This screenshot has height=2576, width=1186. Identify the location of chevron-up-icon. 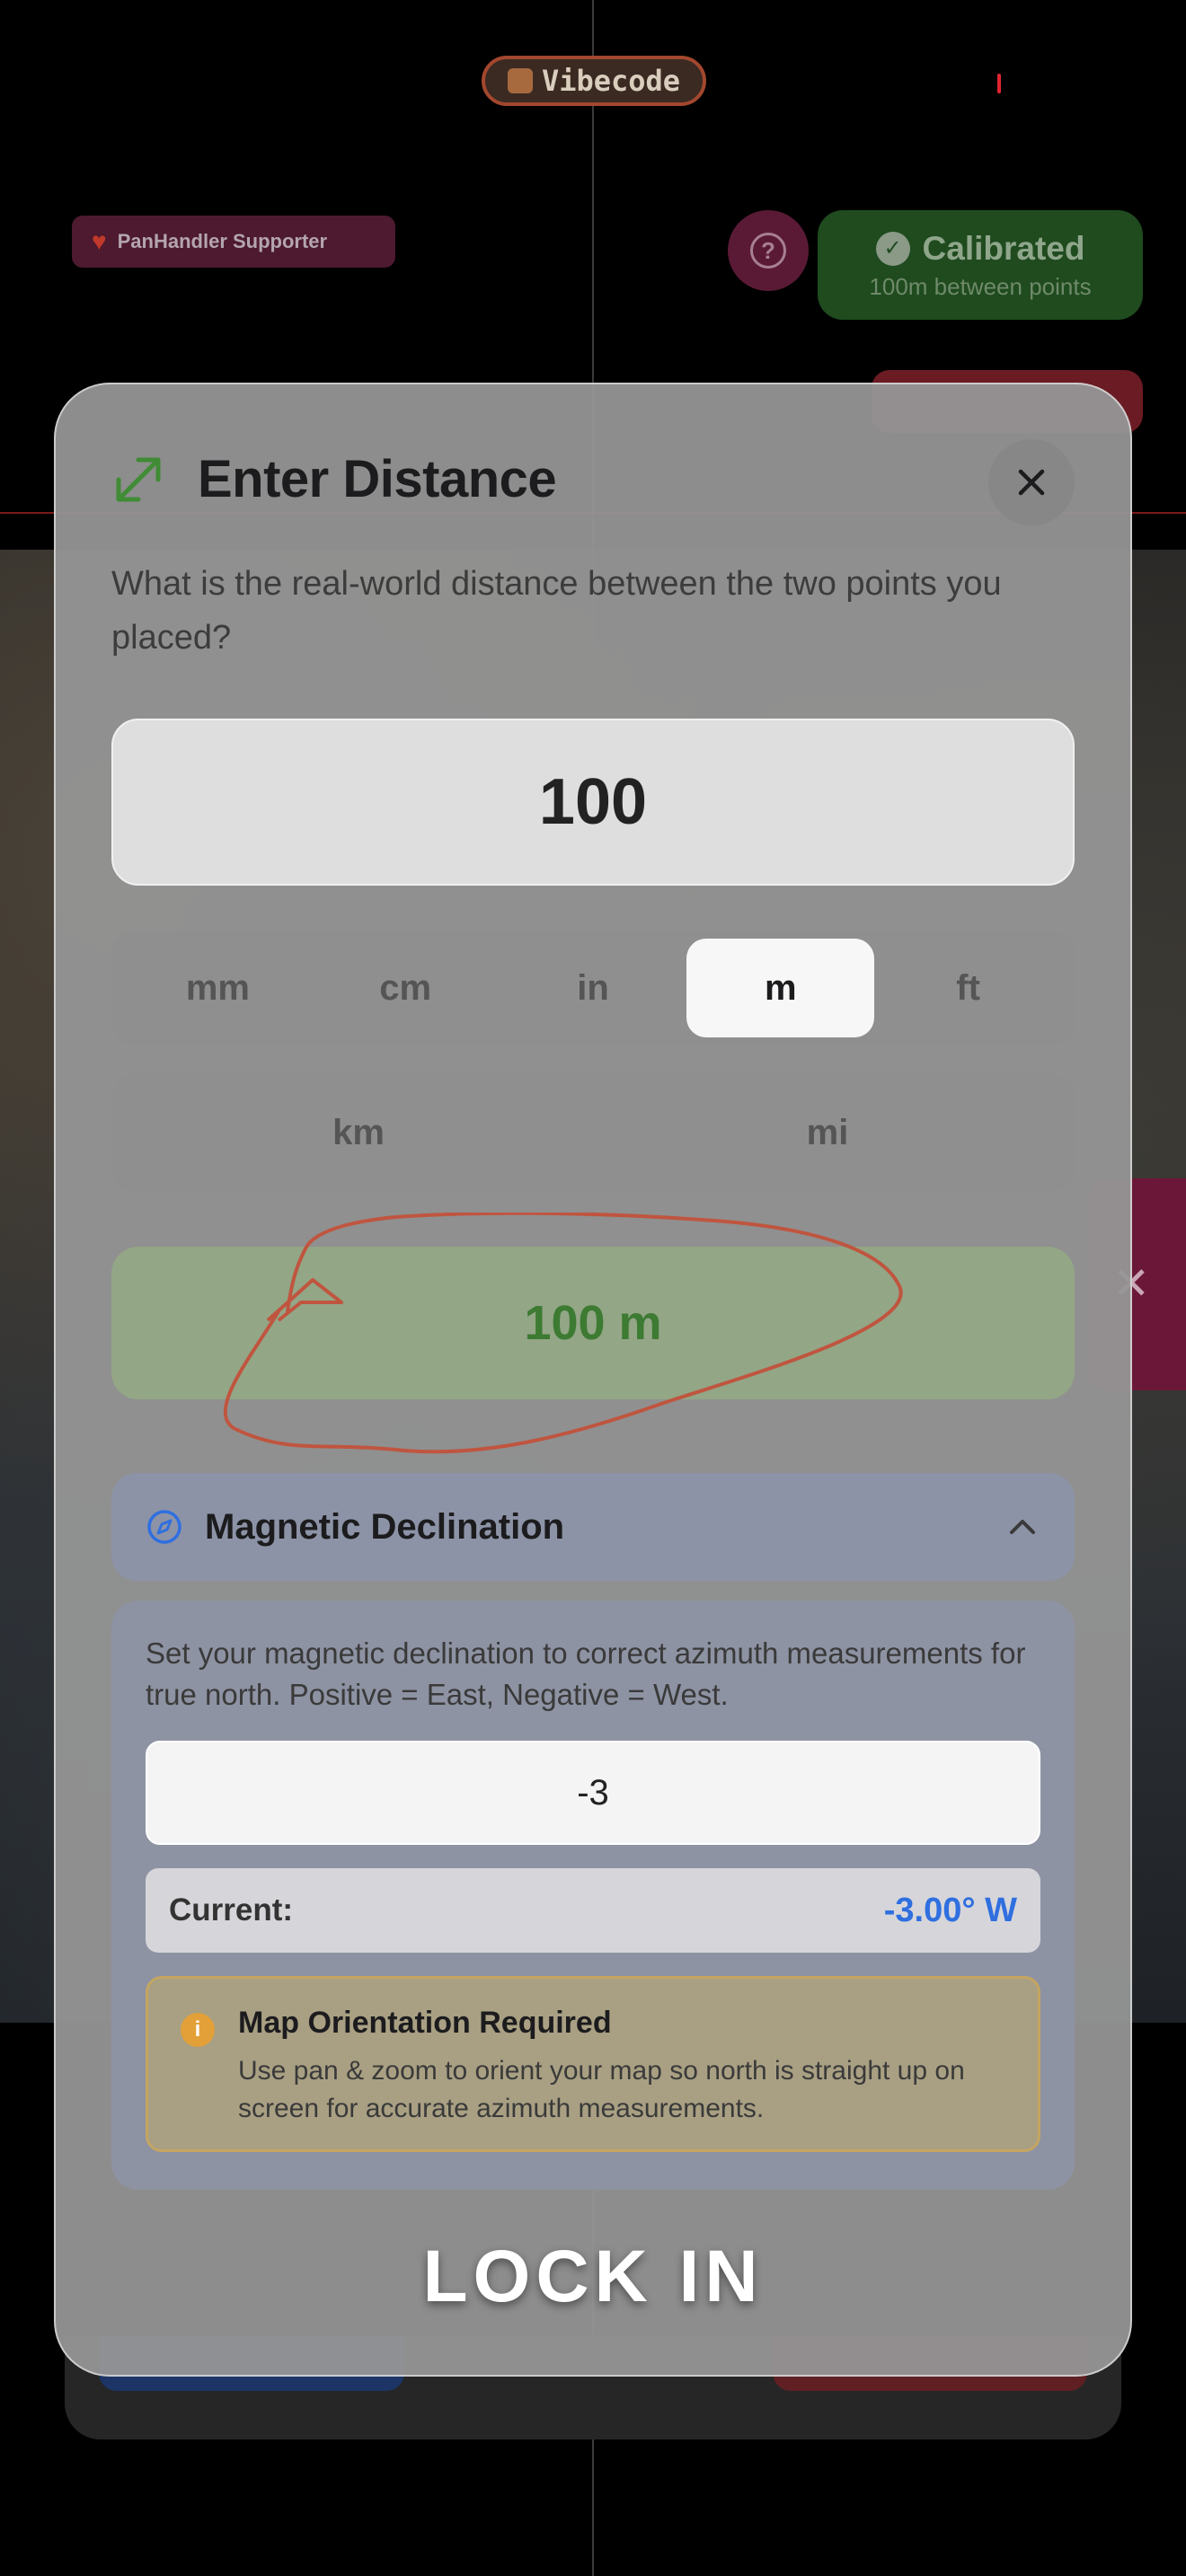
(1022, 1527).